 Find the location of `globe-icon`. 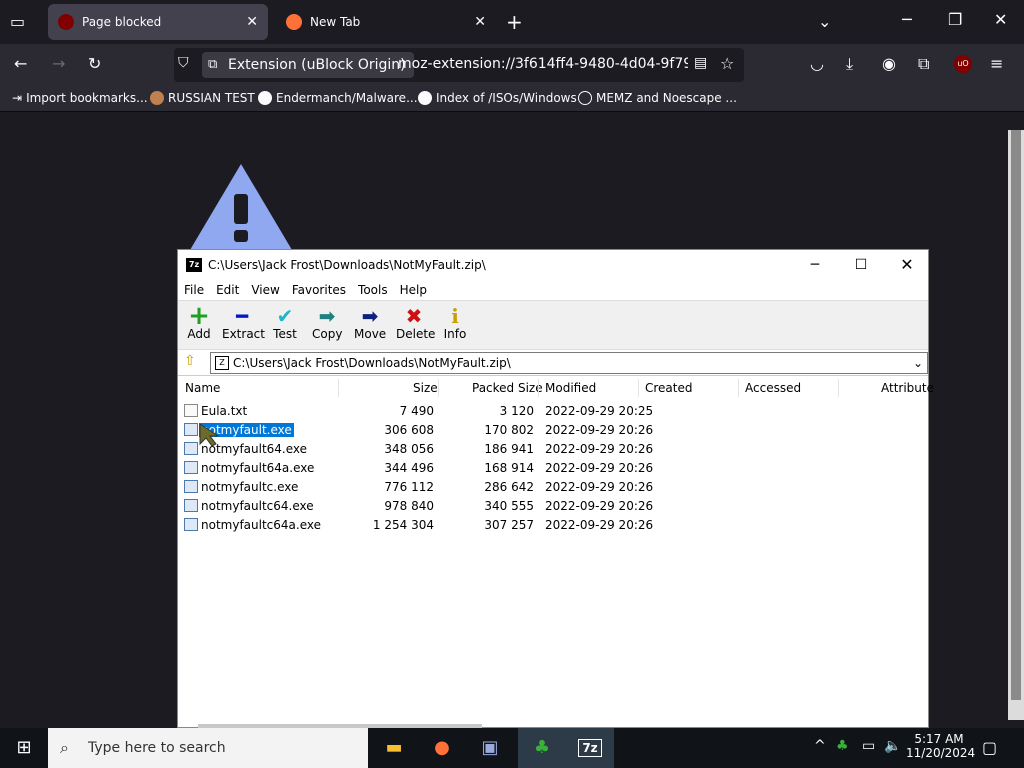

globe-icon is located at coordinates (585, 98).